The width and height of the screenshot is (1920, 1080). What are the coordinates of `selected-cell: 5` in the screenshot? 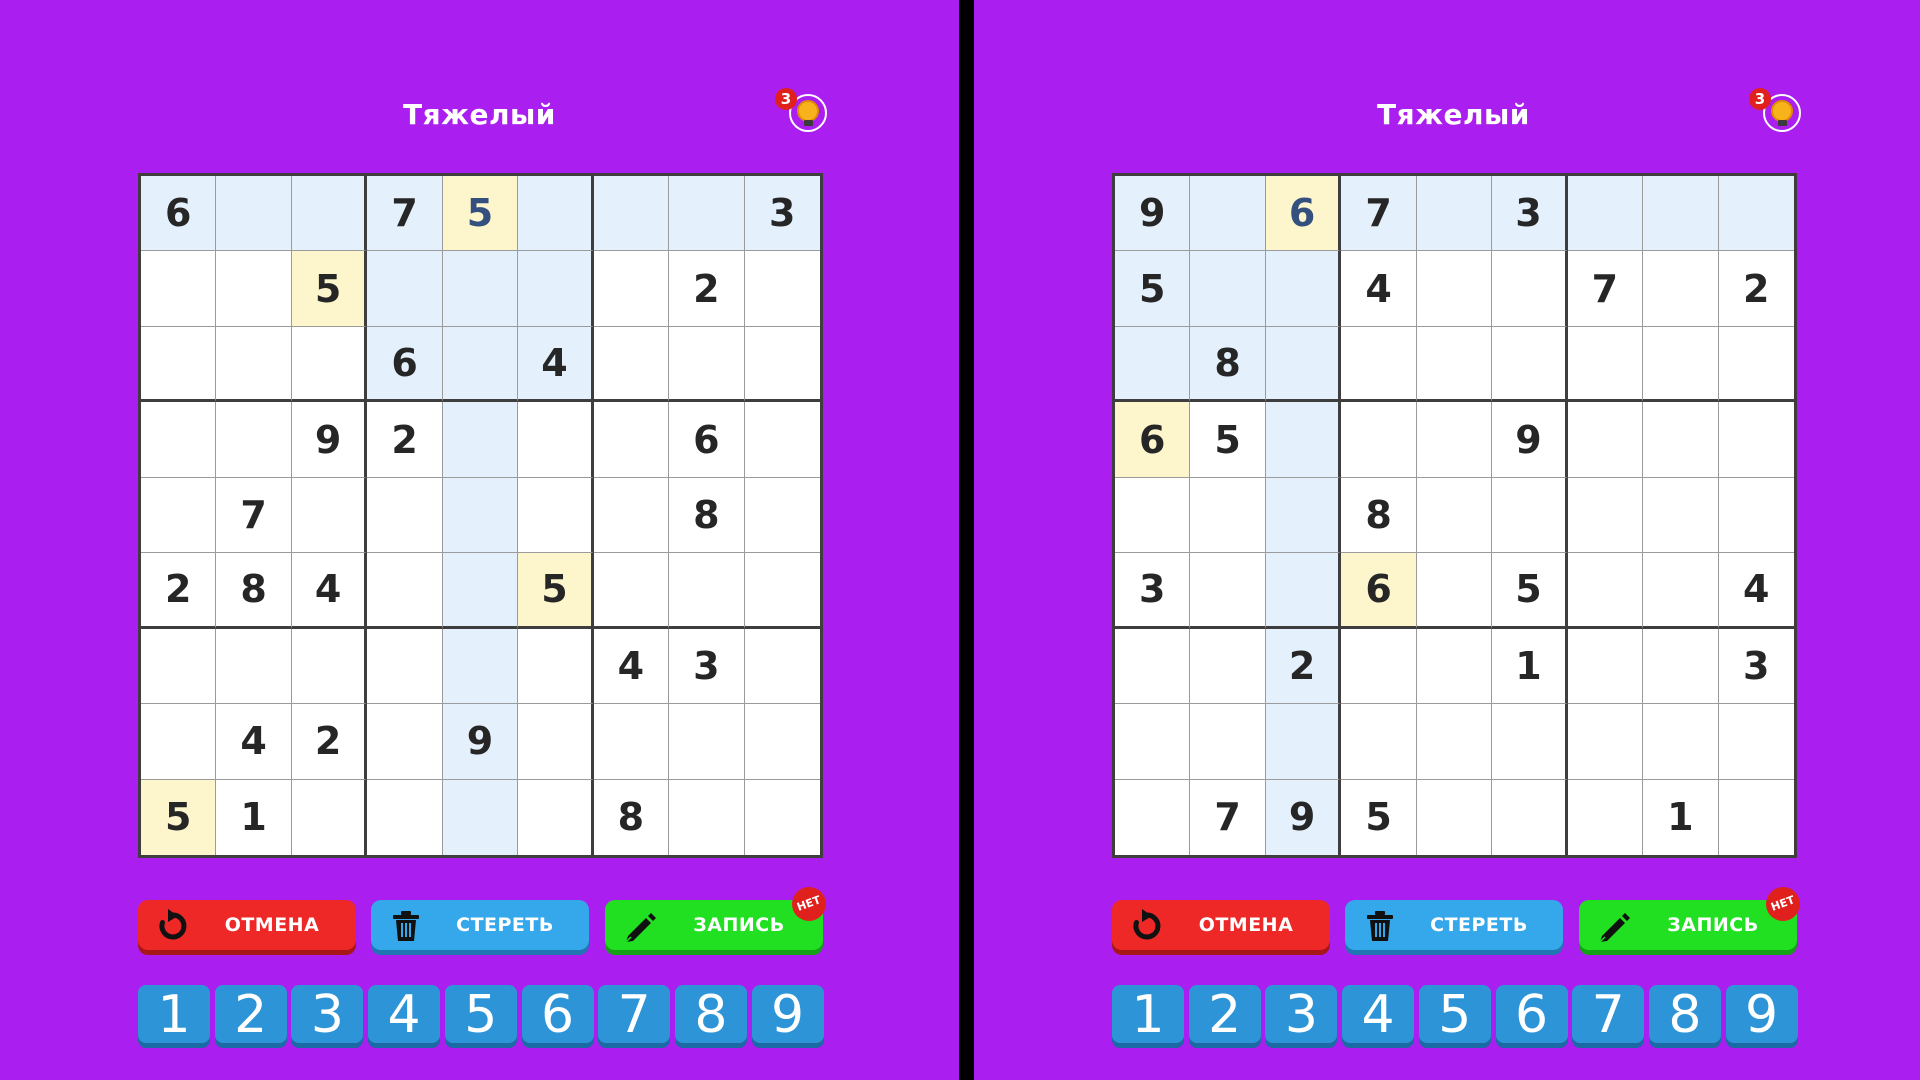 It's located at (480, 214).